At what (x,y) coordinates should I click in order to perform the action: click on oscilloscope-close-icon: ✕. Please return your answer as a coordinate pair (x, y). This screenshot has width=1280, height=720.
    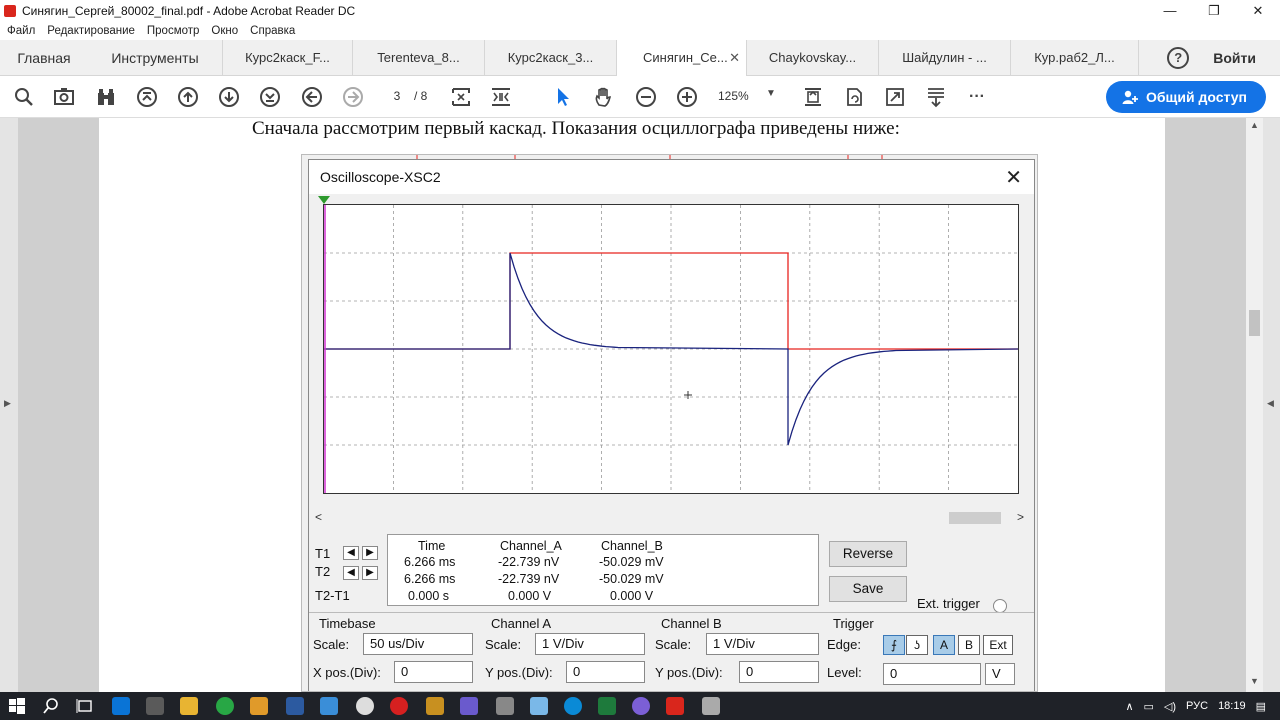
    Looking at the image, I should click on (1013, 177).